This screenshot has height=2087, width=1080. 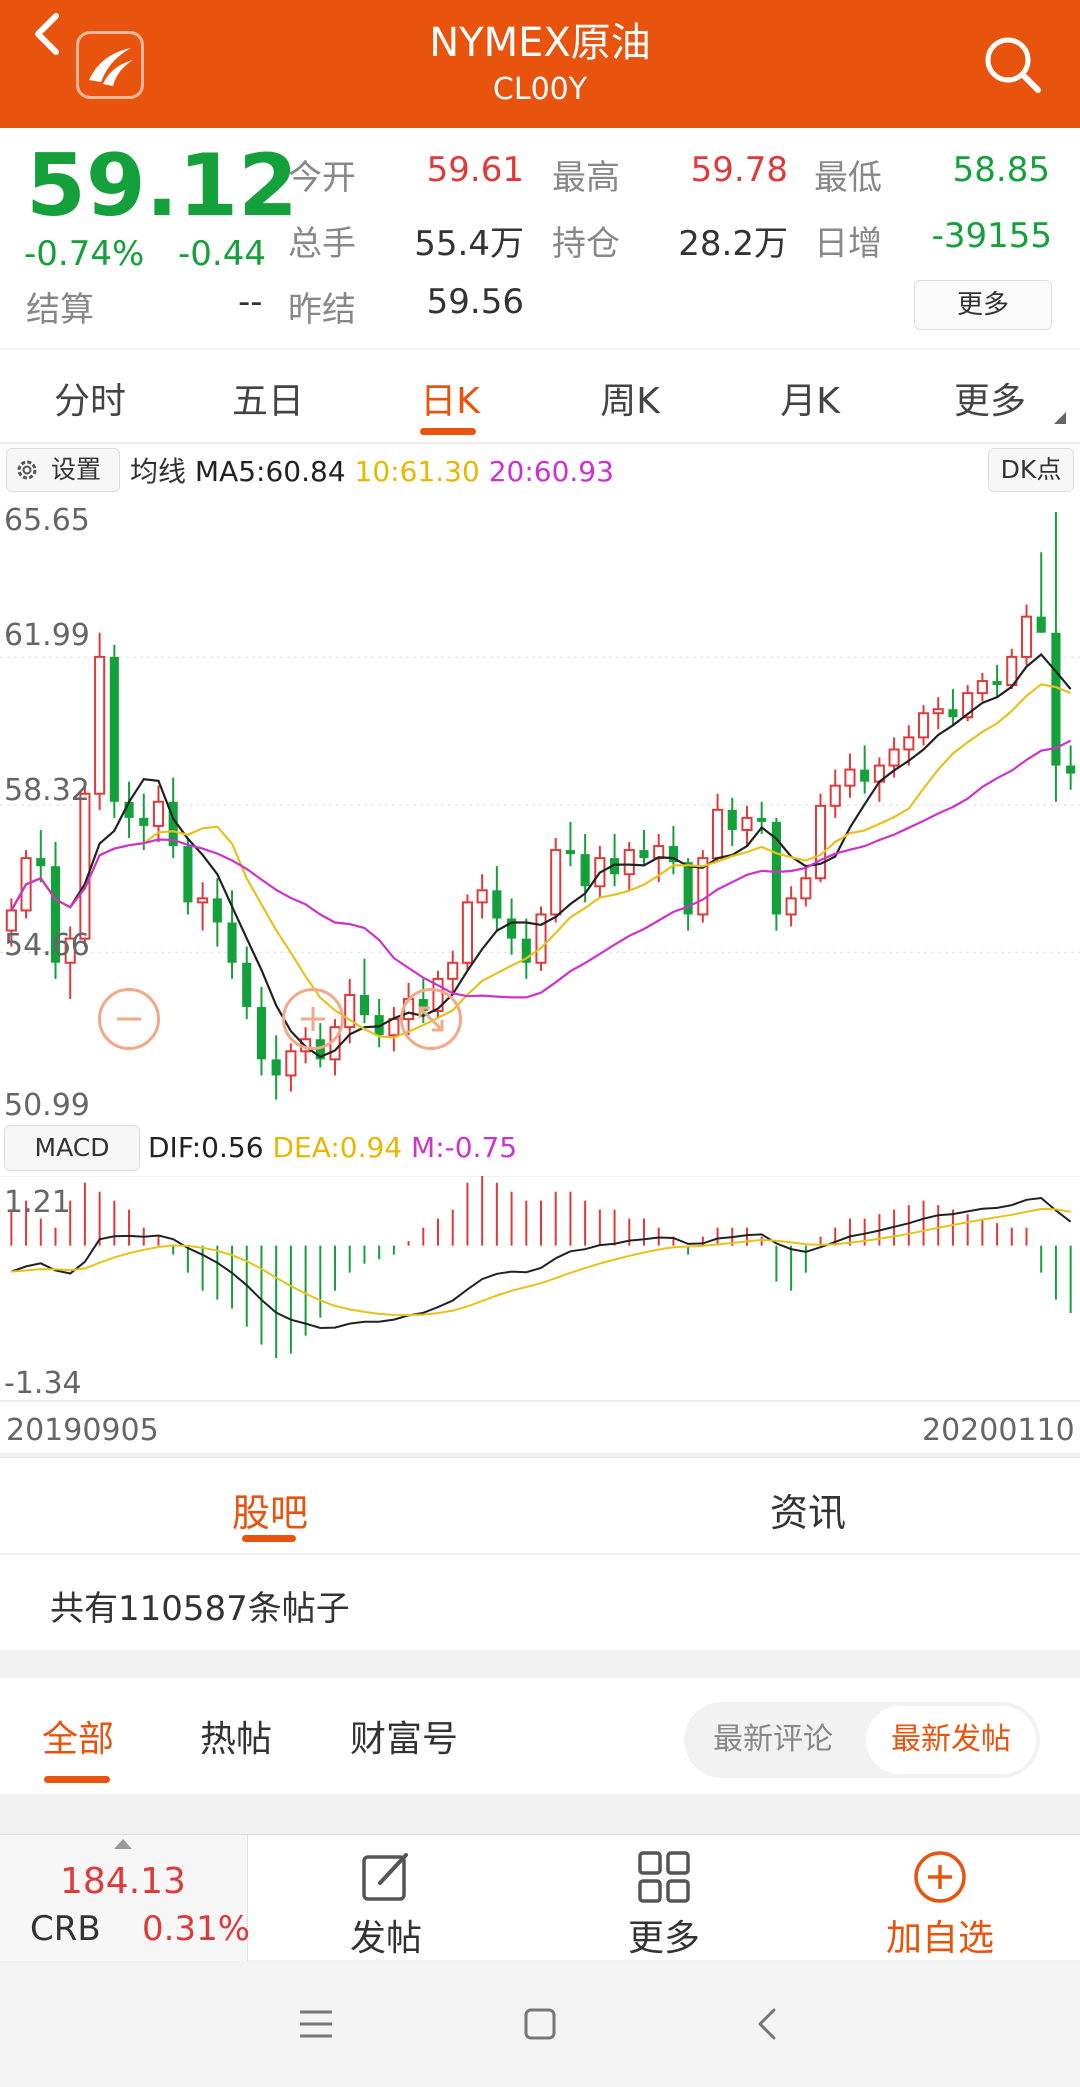 I want to click on stat-value-volume: 55.4万, so click(x=469, y=244).